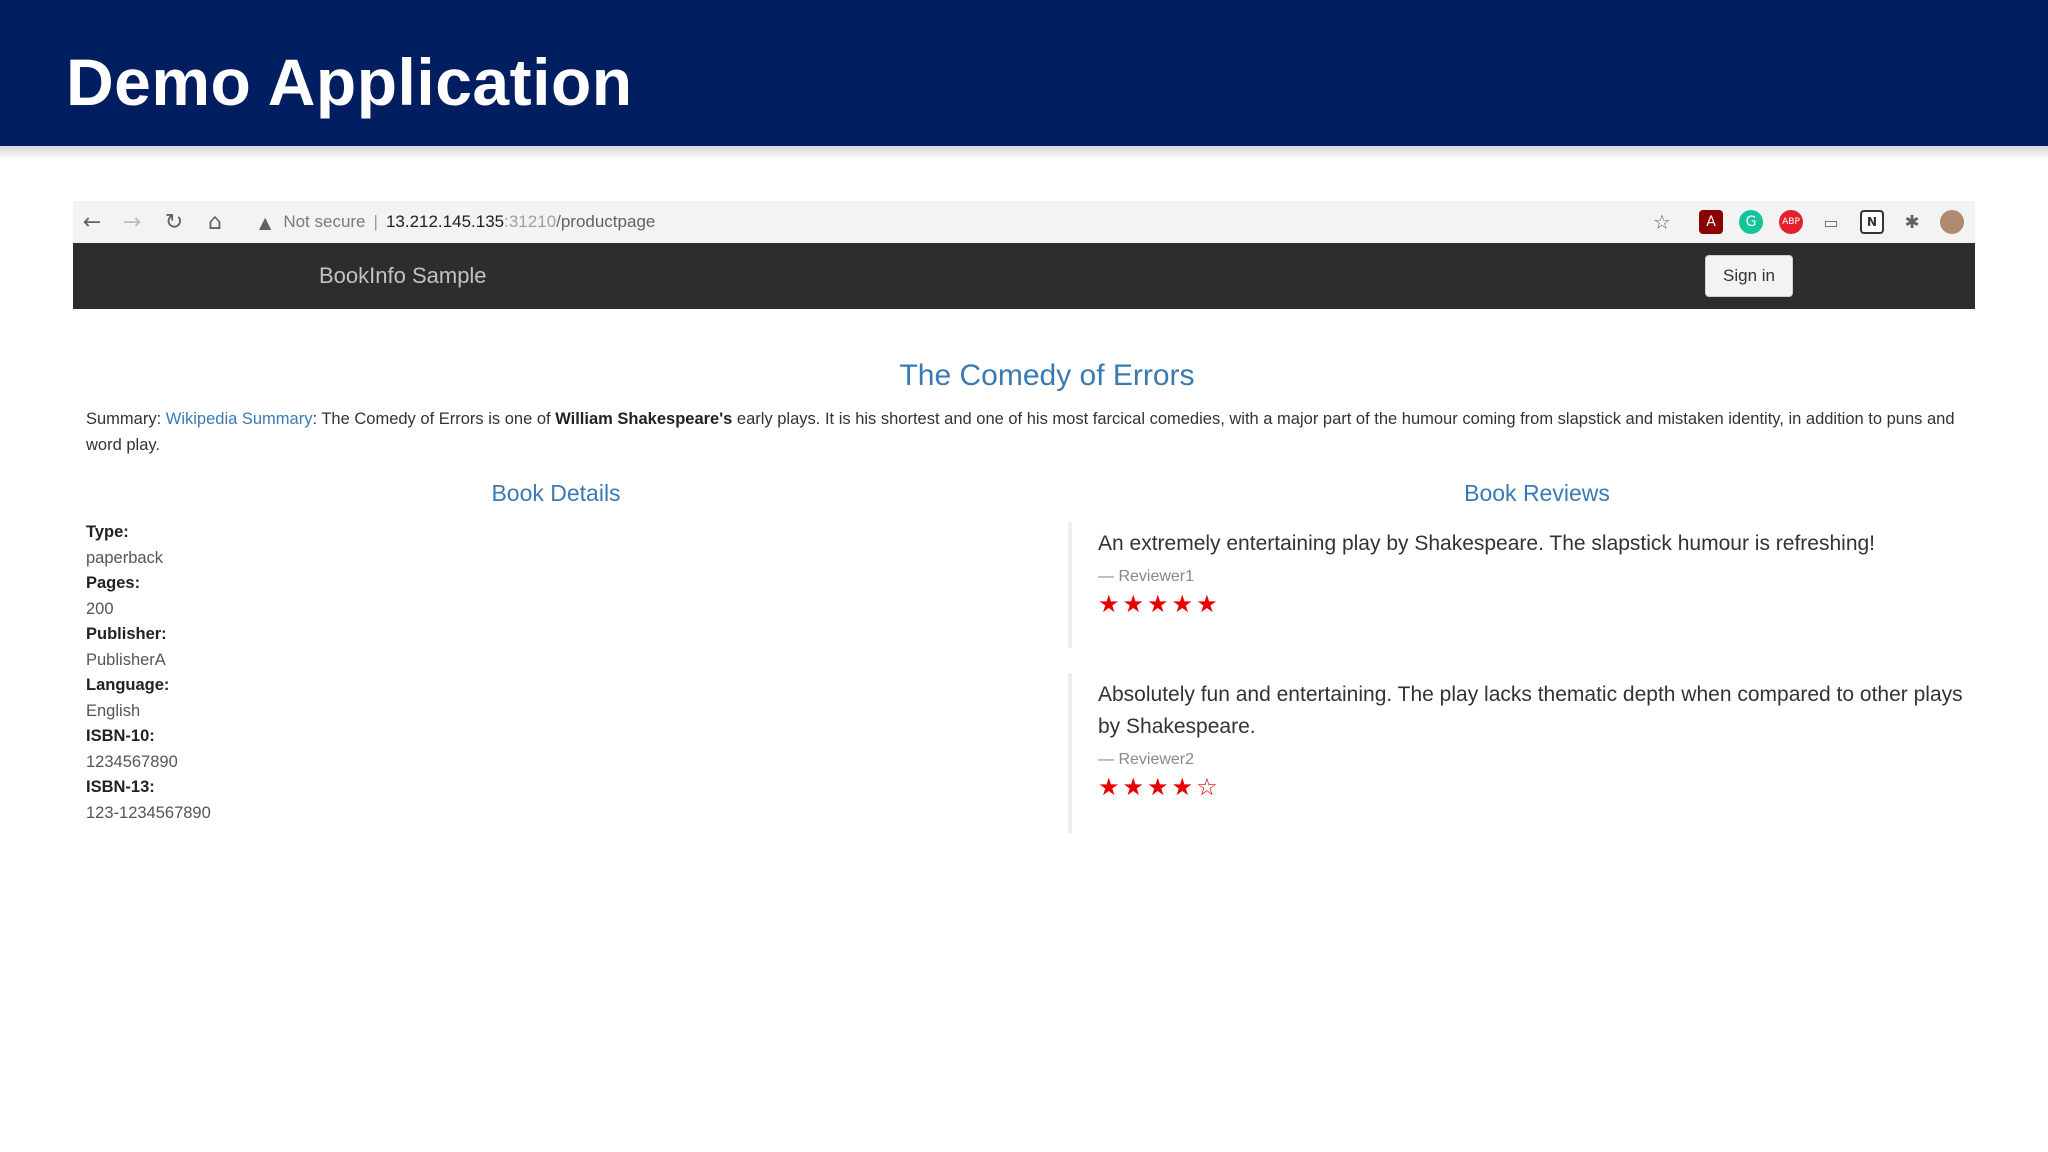 This screenshot has width=2048, height=1152. What do you see at coordinates (174, 222) in the screenshot?
I see `reload-icon: ↻` at bounding box center [174, 222].